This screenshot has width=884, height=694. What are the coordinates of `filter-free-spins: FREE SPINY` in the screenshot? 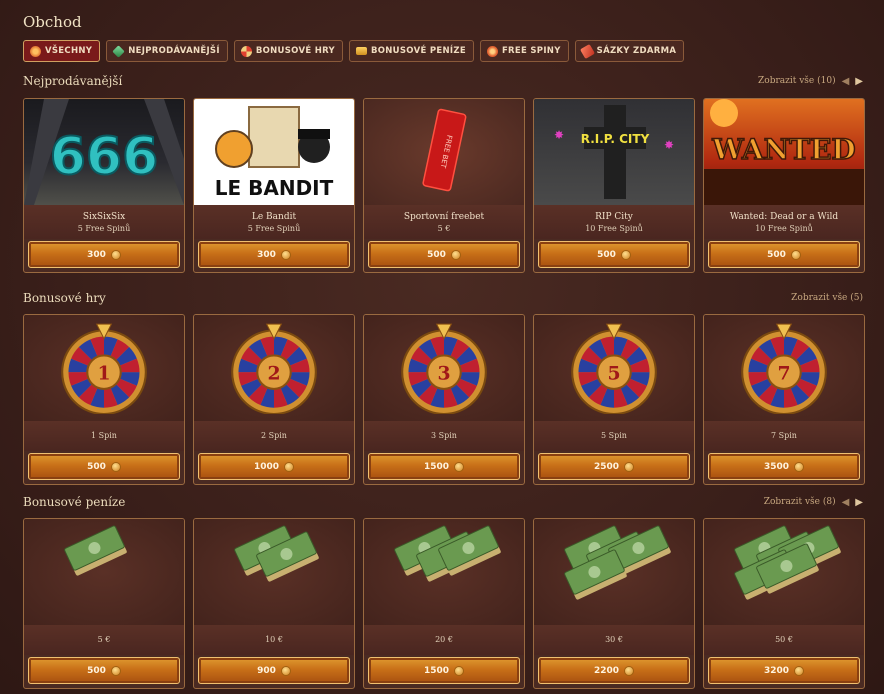 It's located at (524, 51).